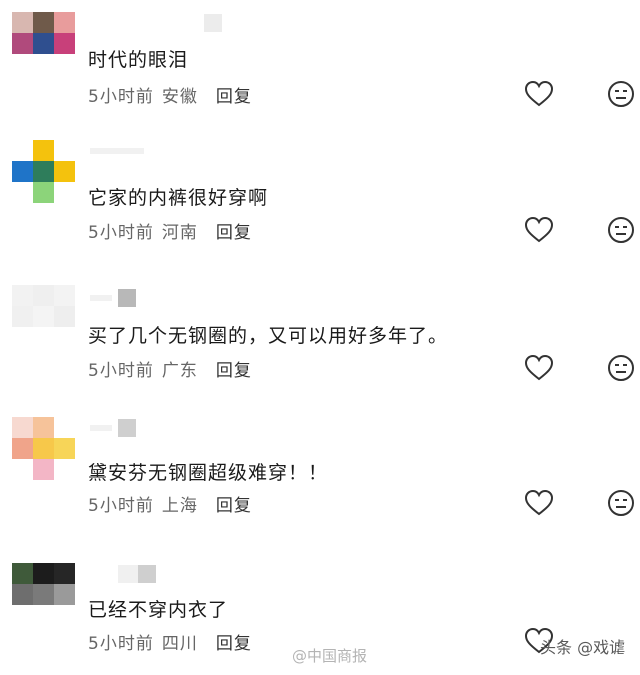 The image size is (640, 675). Describe the element at coordinates (138, 60) in the screenshot. I see `comment-text: 时代的眼泪` at that location.